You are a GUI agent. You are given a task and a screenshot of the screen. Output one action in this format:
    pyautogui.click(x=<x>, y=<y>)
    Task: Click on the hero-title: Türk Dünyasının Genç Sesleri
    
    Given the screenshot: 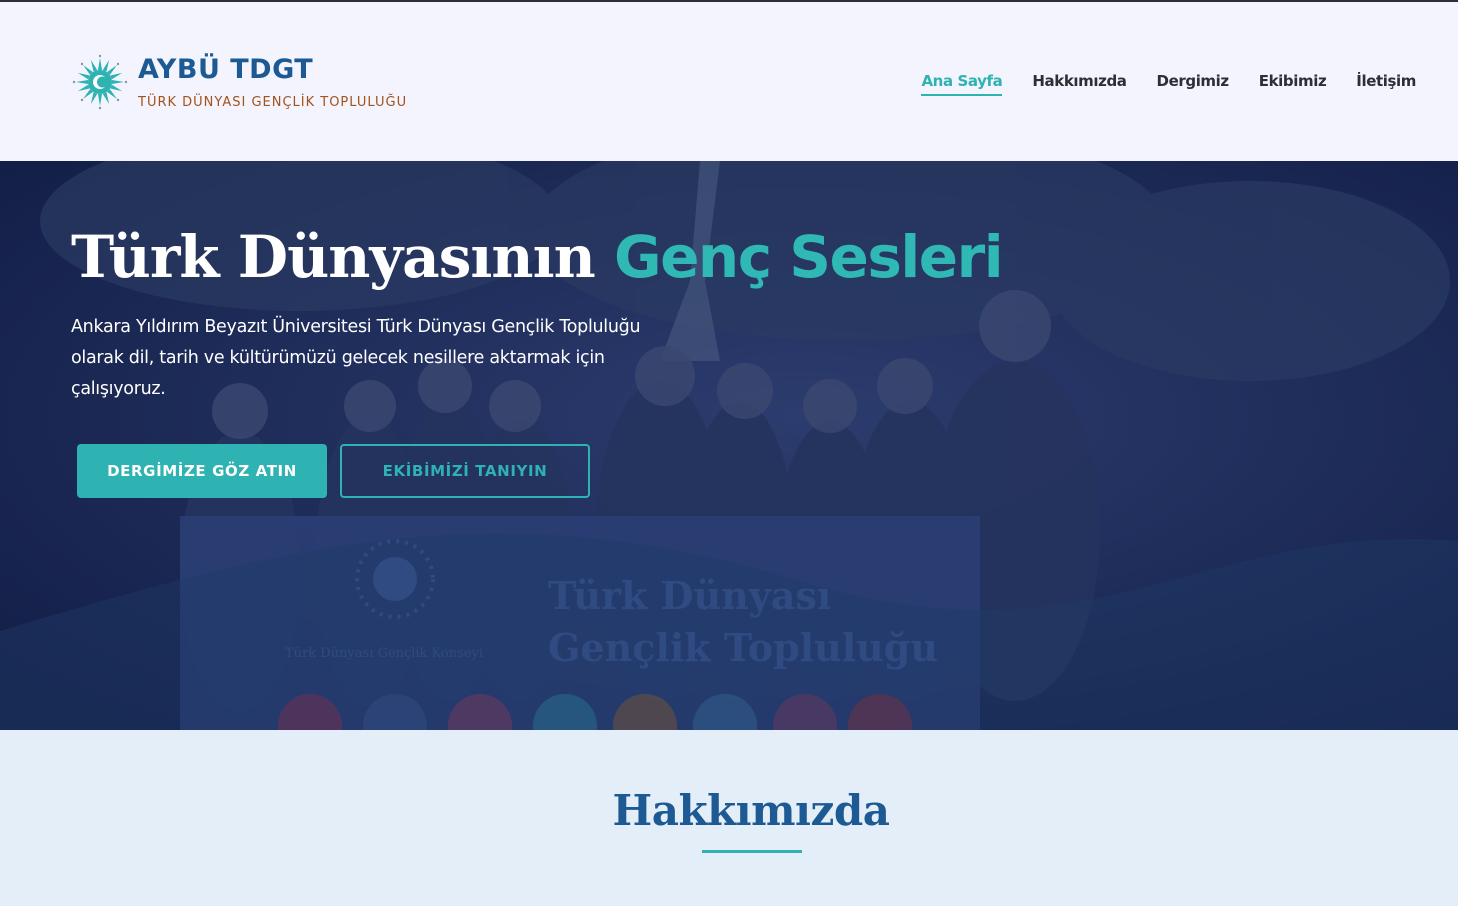 What is the action you would take?
    pyautogui.click(x=537, y=257)
    